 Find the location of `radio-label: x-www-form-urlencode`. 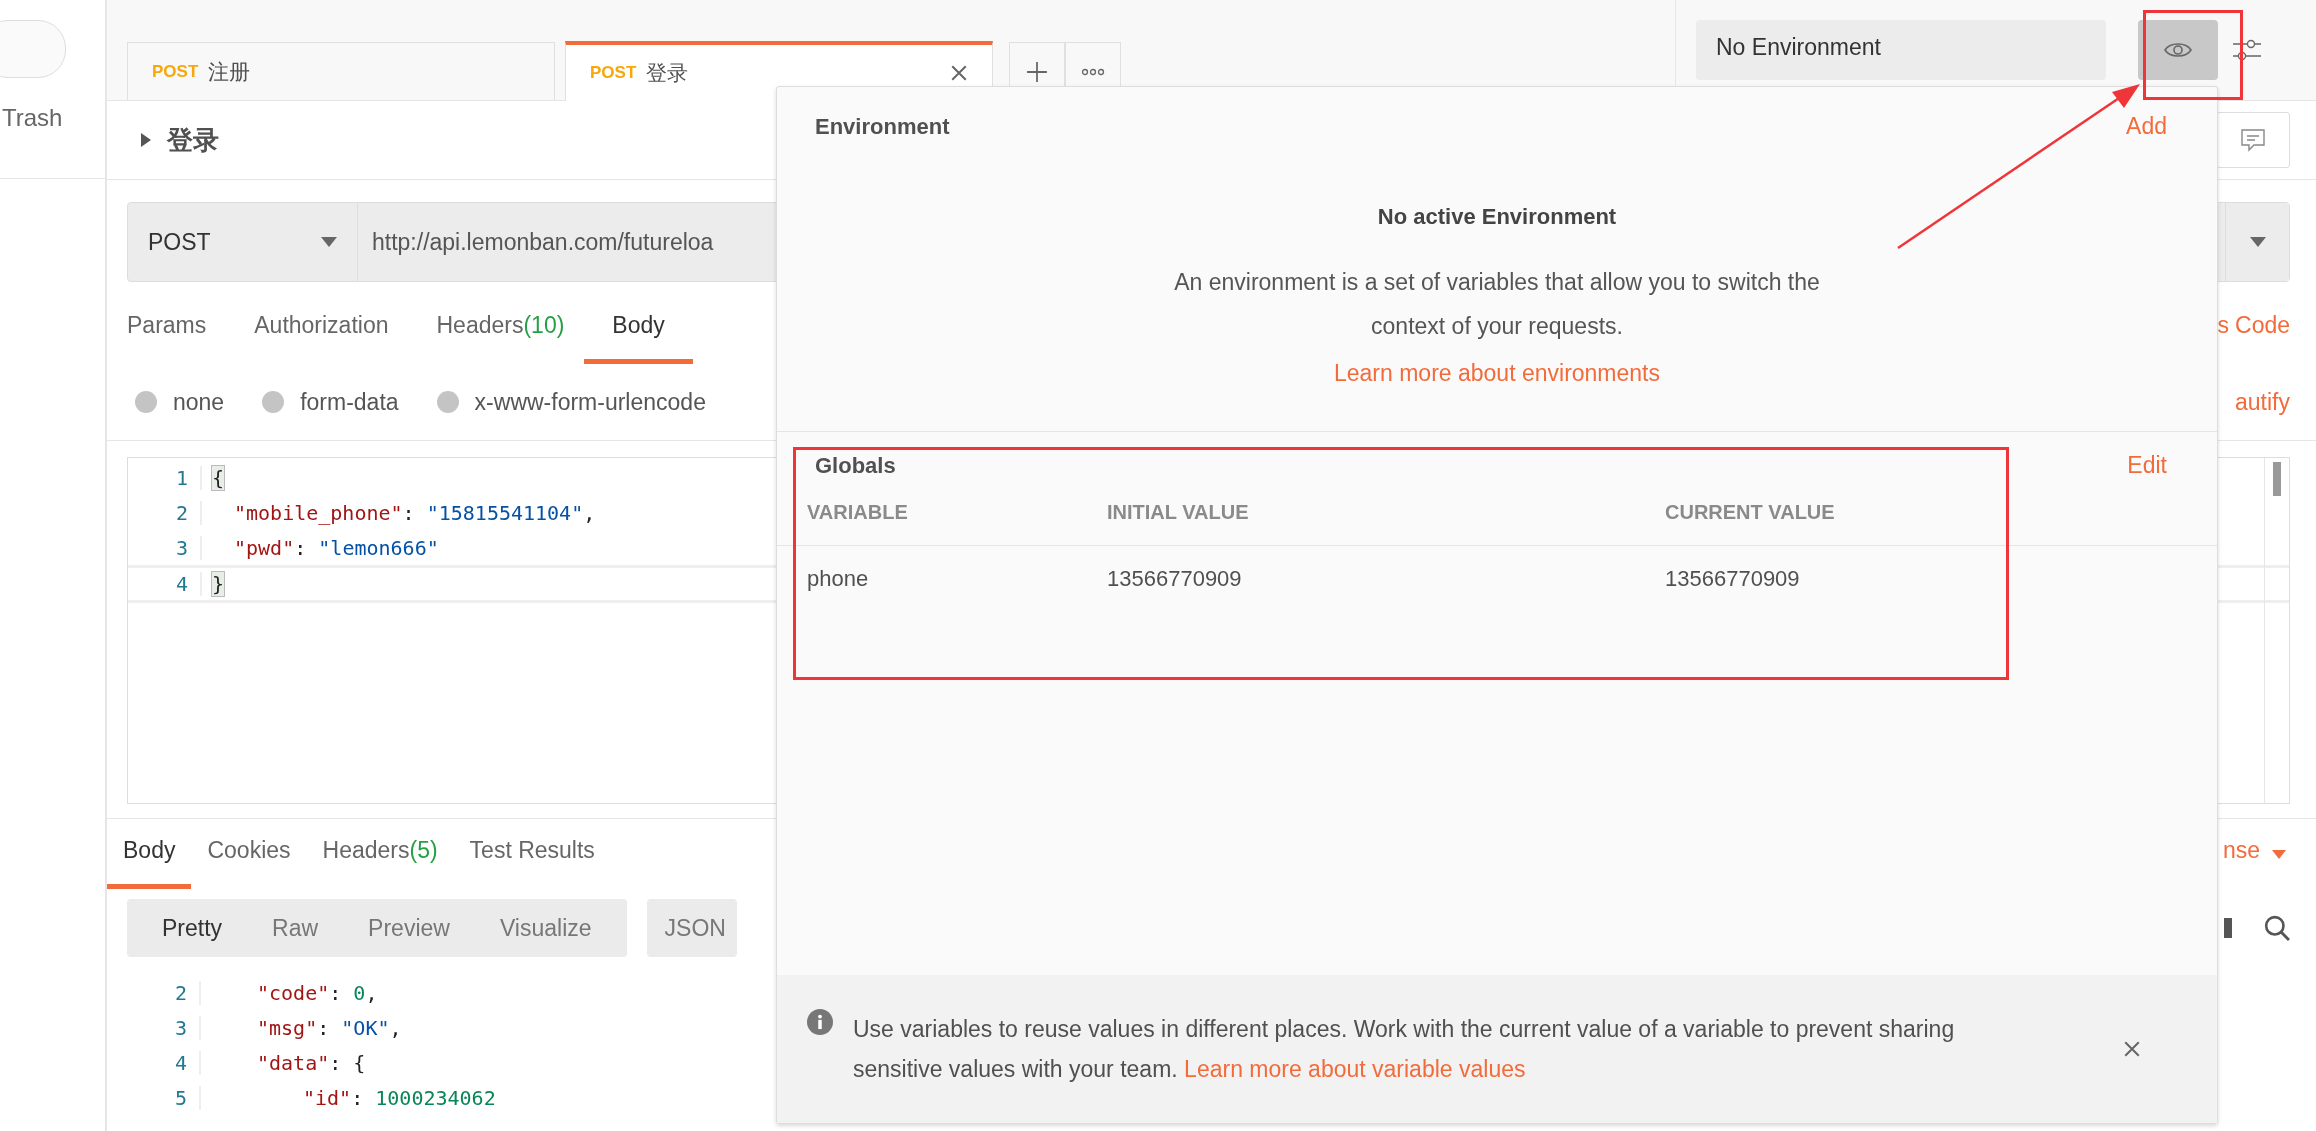

radio-label: x-www-form-urlencode is located at coordinates (590, 402).